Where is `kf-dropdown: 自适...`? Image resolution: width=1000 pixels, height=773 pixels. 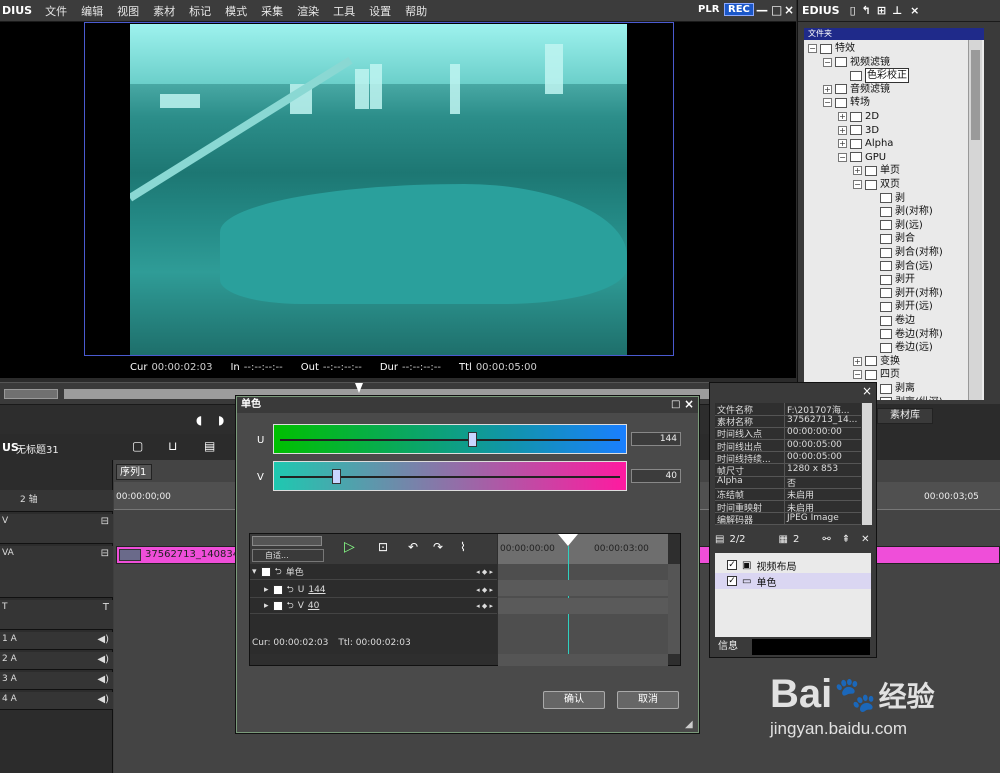
kf-dropdown: 自适... is located at coordinates (288, 555).